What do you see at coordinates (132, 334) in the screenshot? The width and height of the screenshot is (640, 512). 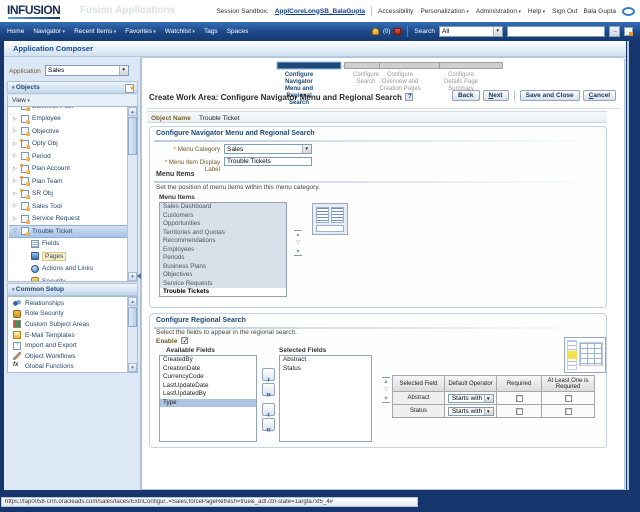 I see `list-scrollbar` at bounding box center [132, 334].